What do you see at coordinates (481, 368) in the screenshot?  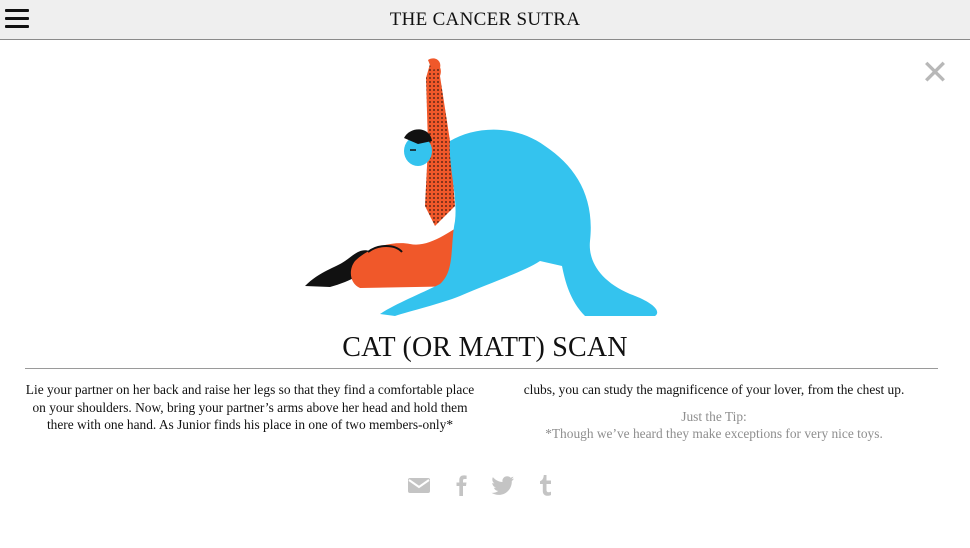 I see `title-divider` at bounding box center [481, 368].